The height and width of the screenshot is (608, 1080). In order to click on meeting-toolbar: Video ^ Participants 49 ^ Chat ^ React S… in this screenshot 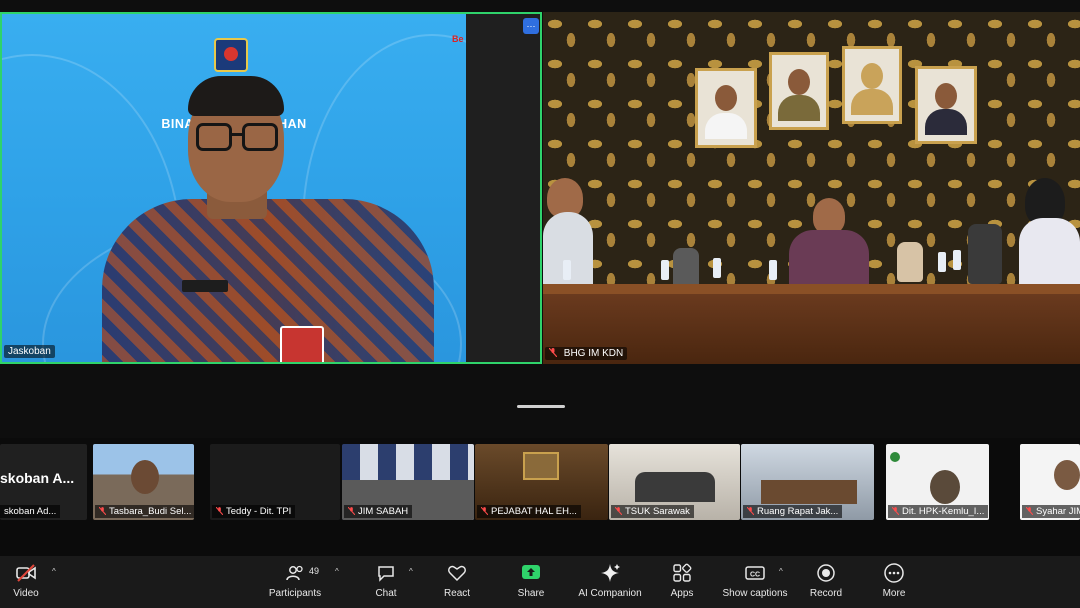, I will do `click(540, 582)`.